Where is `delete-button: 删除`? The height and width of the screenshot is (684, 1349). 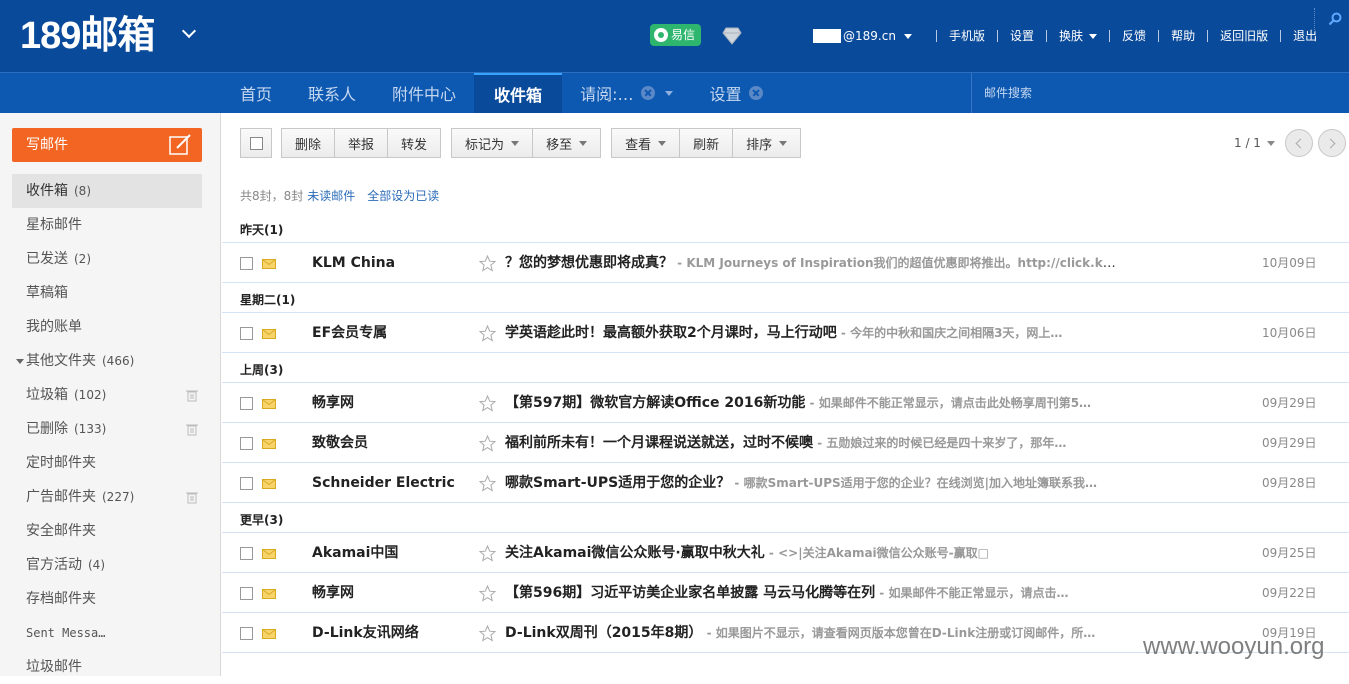 delete-button: 删除 is located at coordinates (308, 143).